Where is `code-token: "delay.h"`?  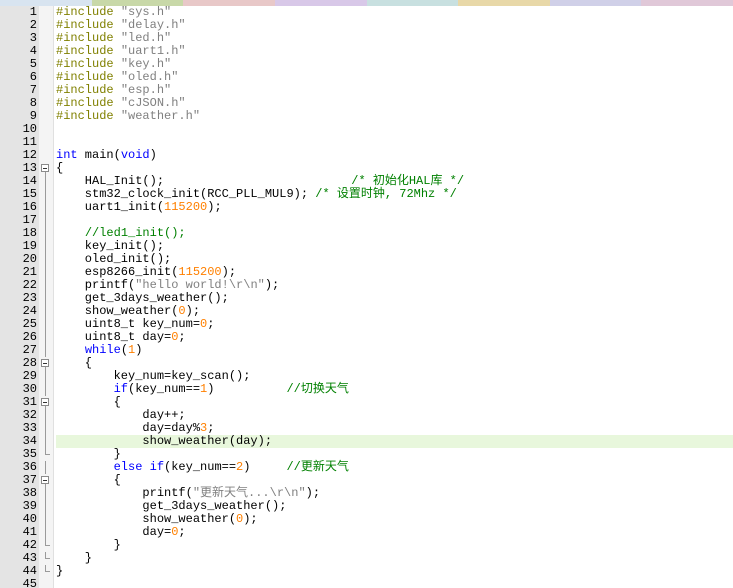
code-token: "delay.h" is located at coordinates (153, 25).